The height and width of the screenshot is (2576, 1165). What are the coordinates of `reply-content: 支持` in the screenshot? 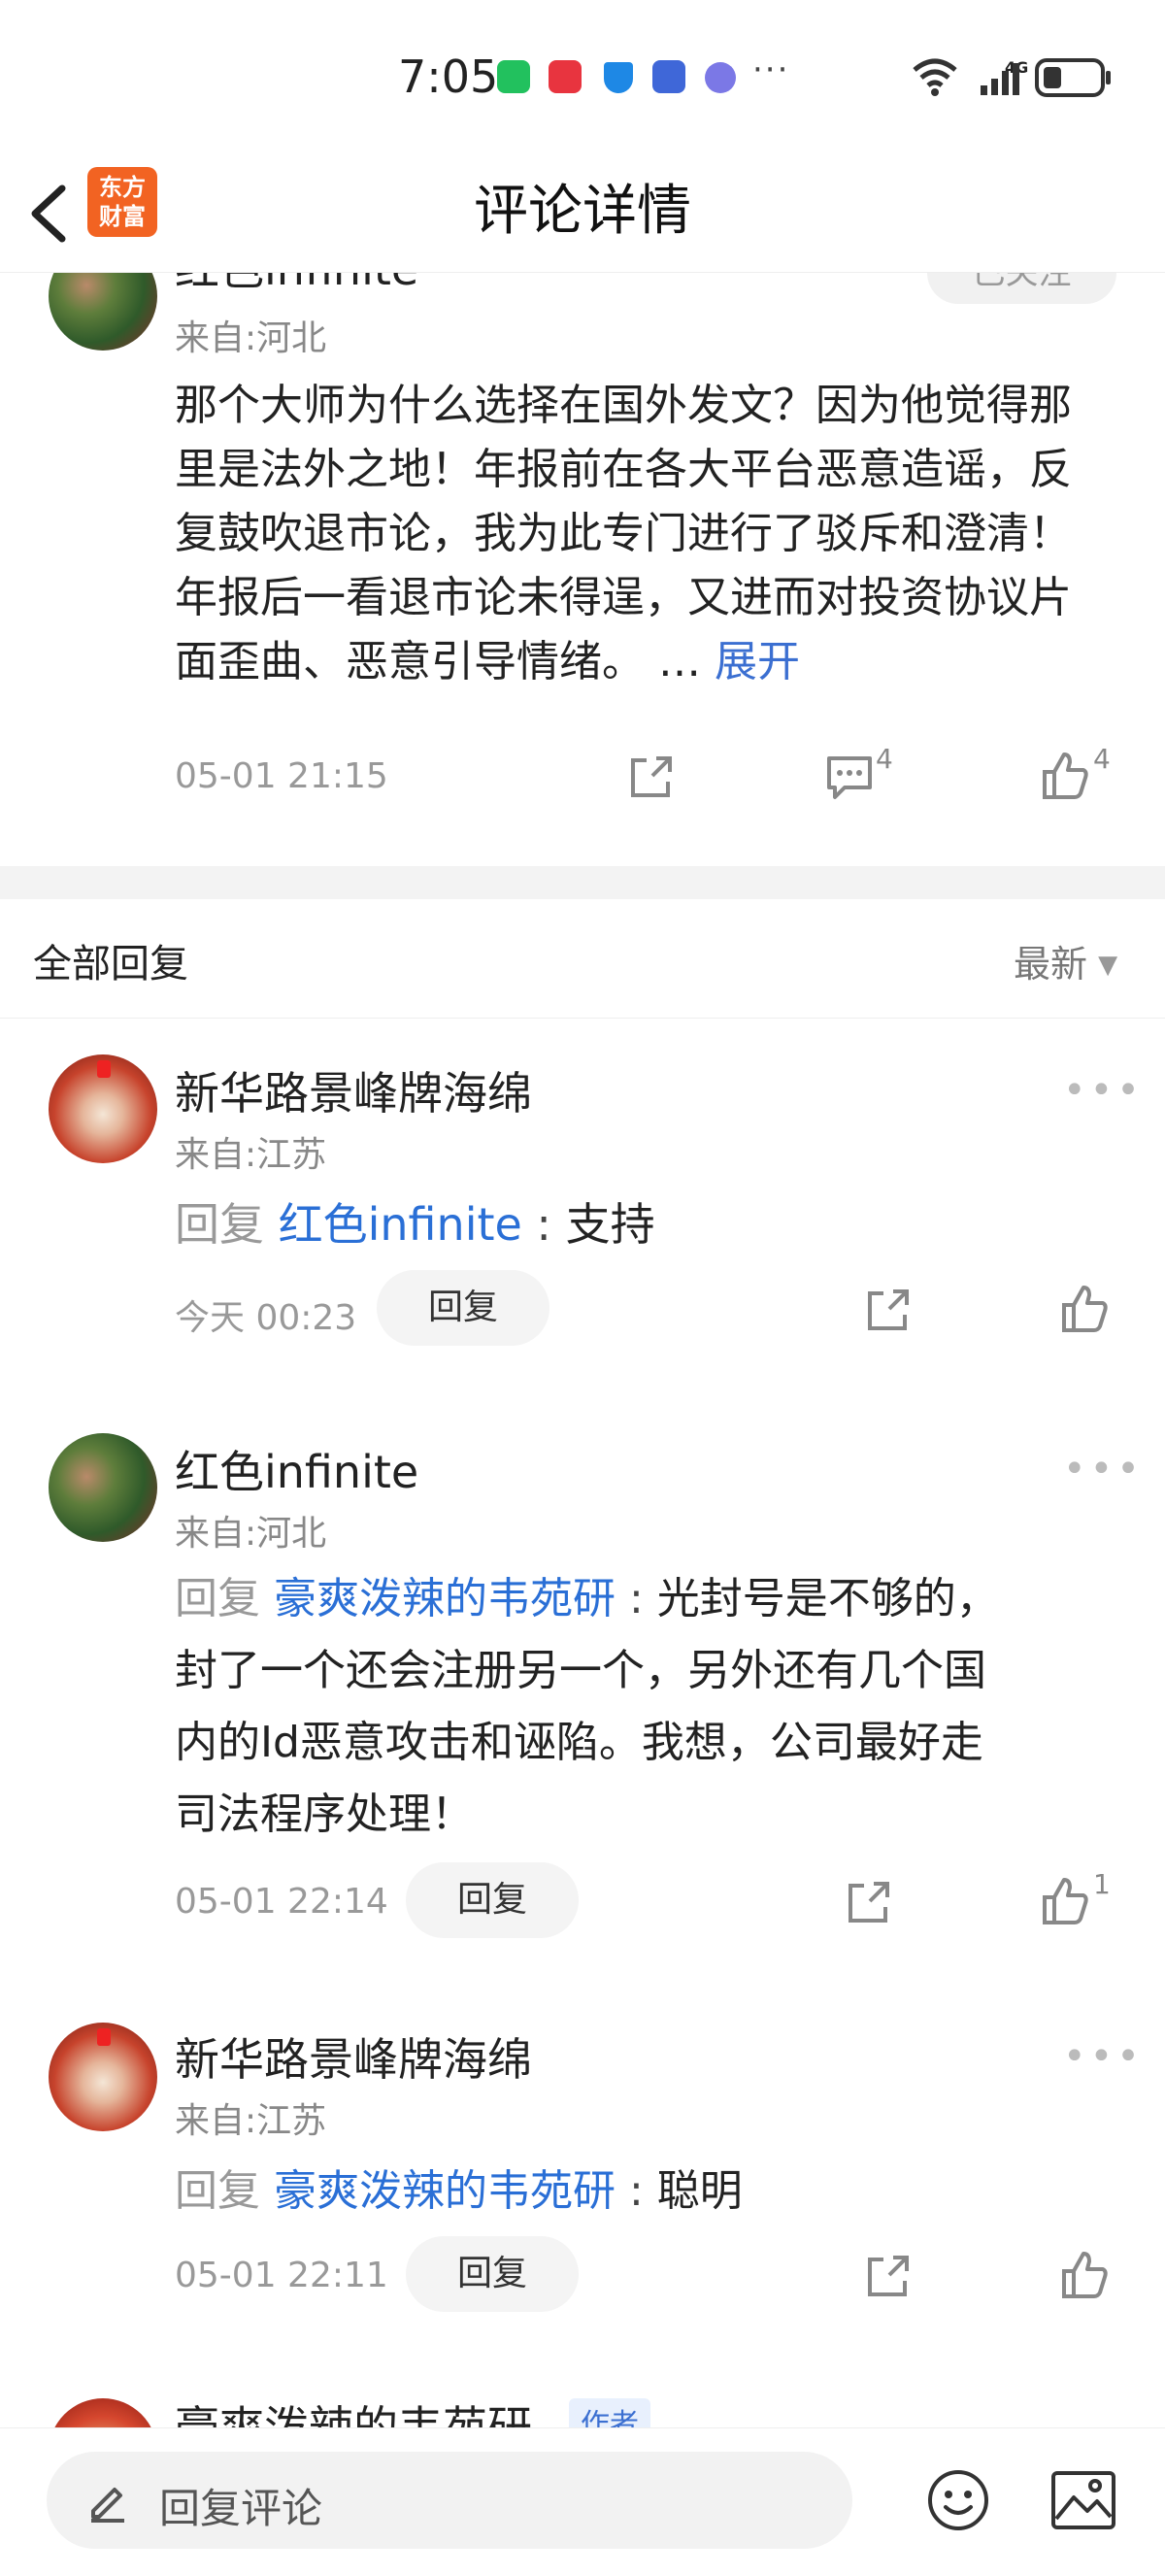 It's located at (610, 1225).